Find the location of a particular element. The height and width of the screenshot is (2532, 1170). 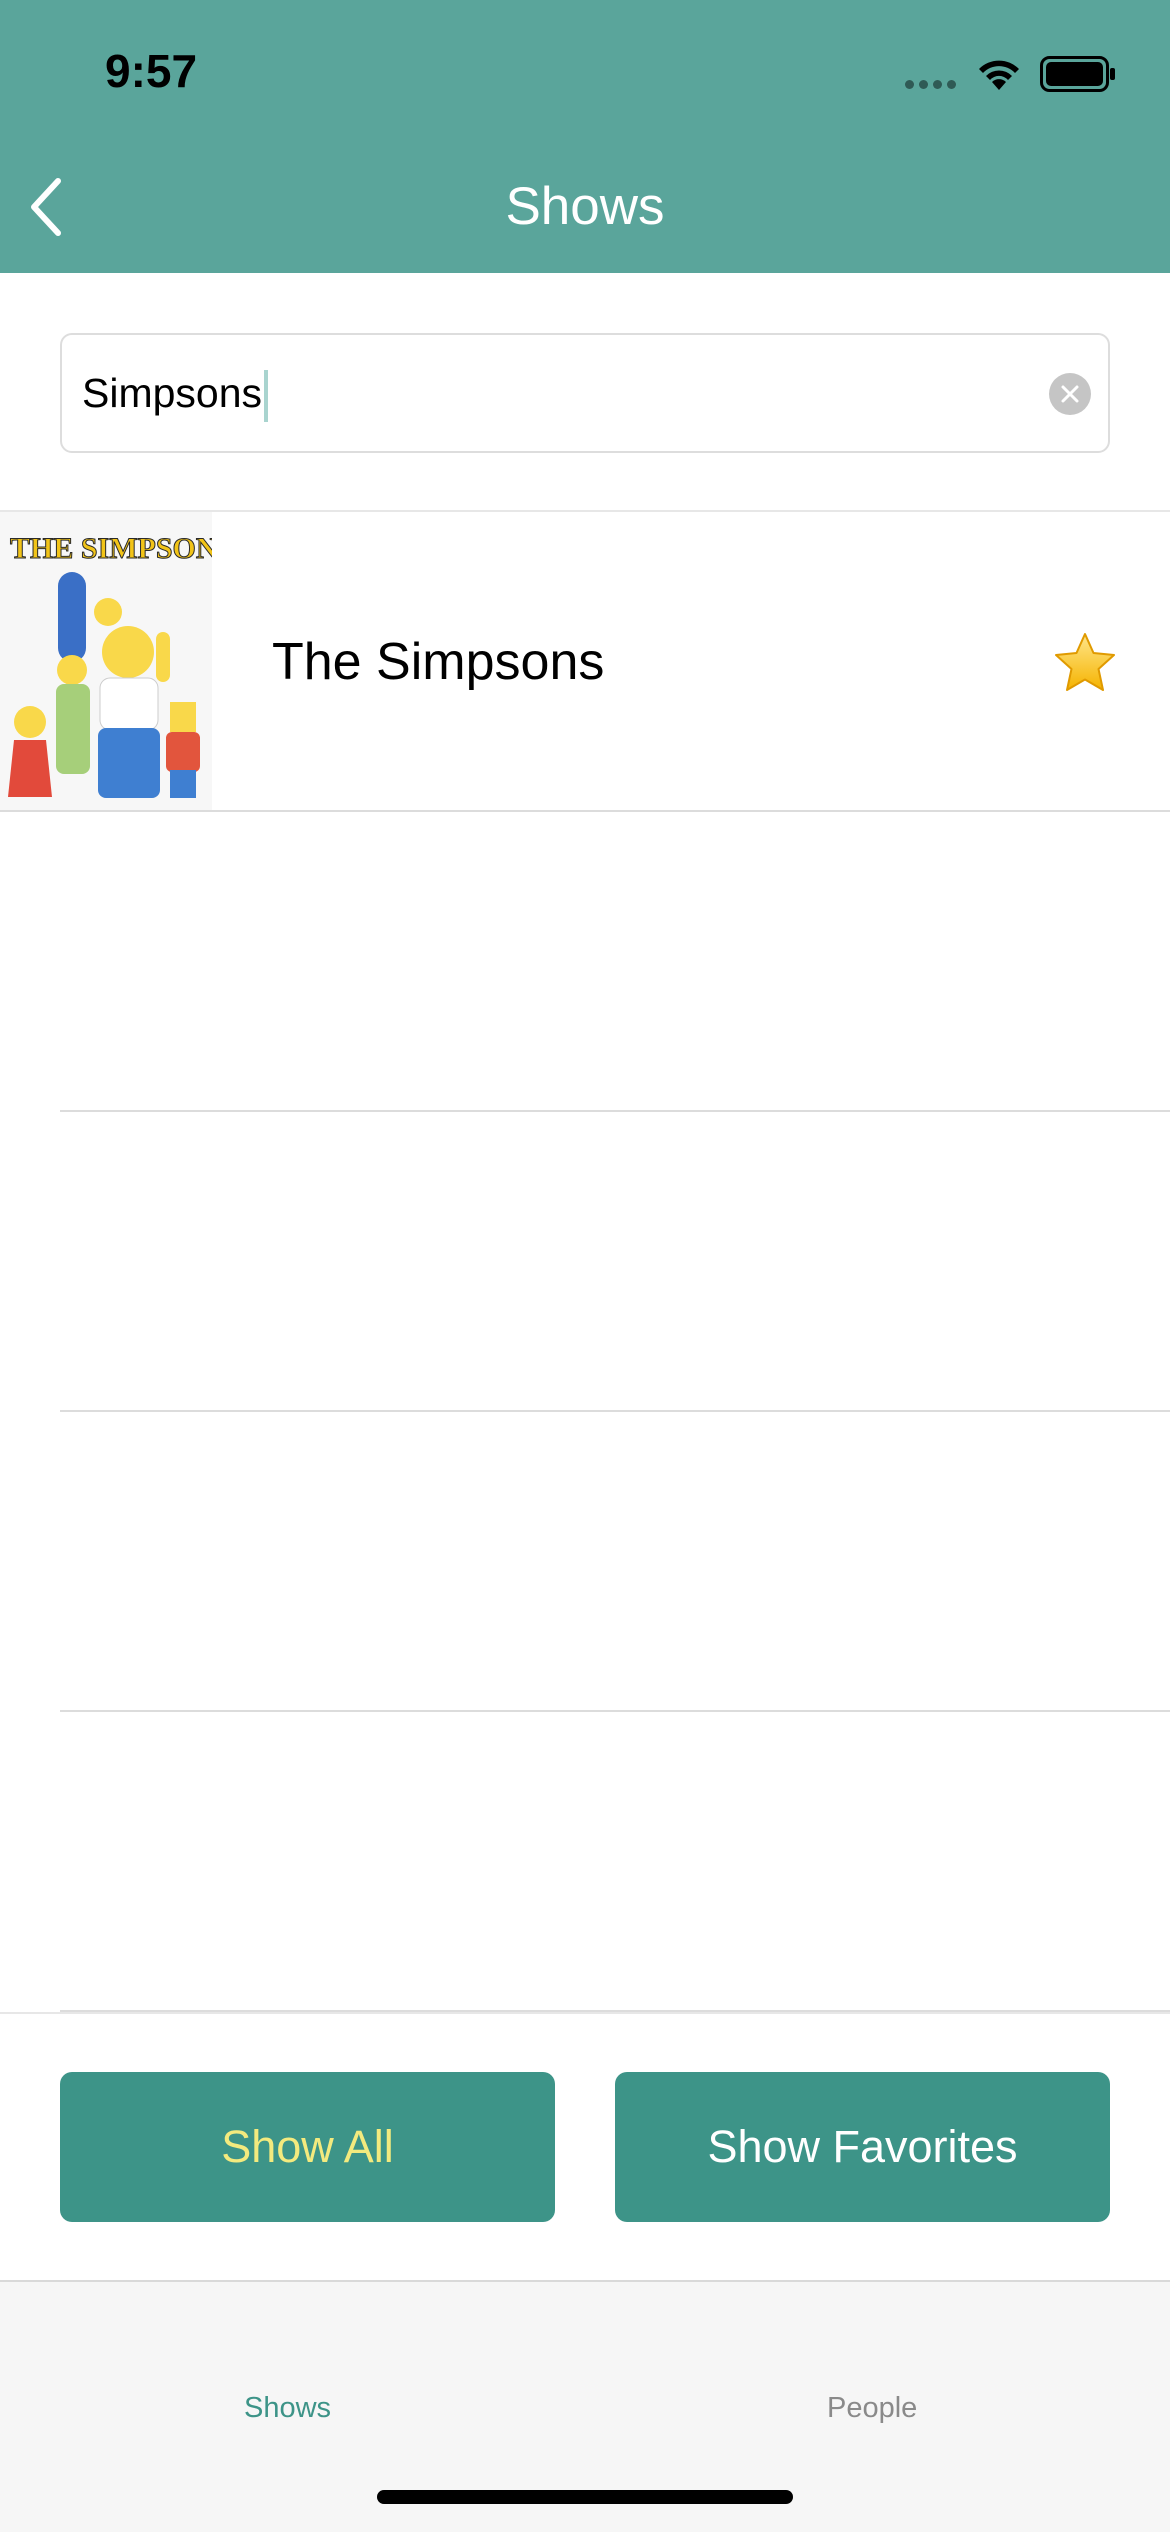

status-time: 9:57 is located at coordinates (151, 71).